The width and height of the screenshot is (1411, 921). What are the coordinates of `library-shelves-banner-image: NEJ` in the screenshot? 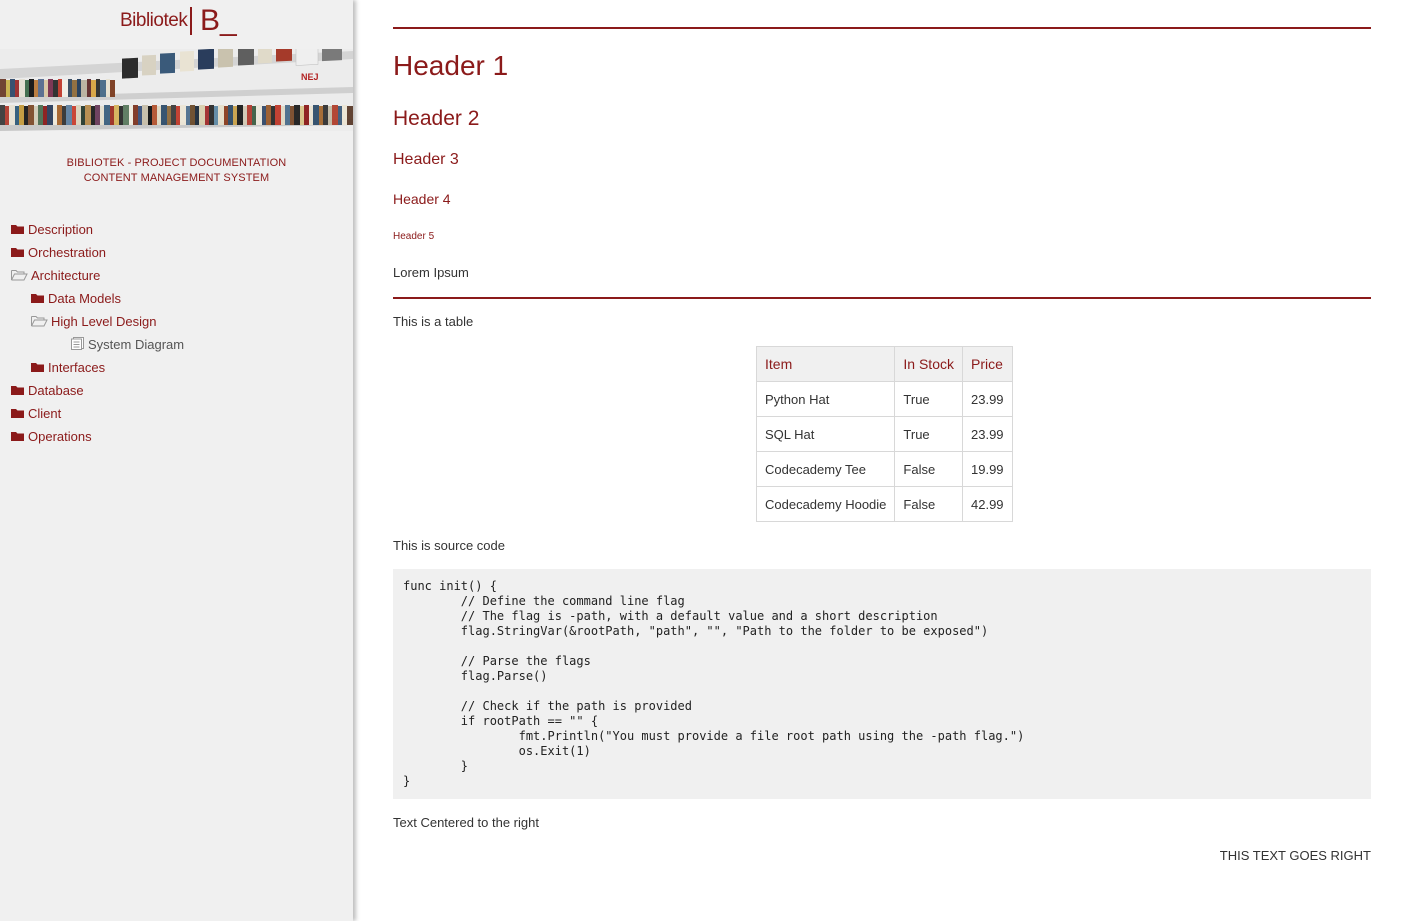 It's located at (176, 90).